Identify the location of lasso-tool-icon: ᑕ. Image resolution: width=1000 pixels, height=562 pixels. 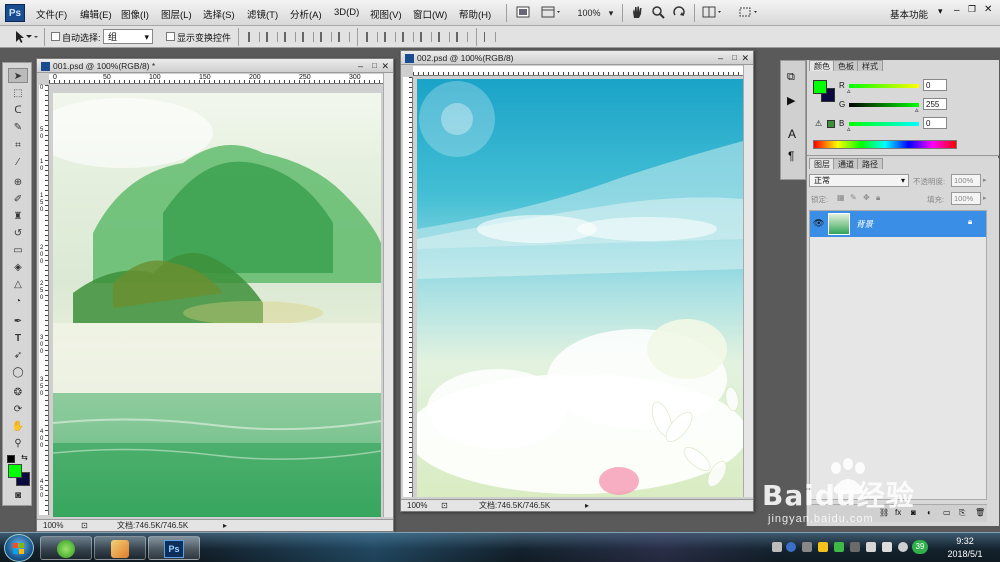
(18, 110).